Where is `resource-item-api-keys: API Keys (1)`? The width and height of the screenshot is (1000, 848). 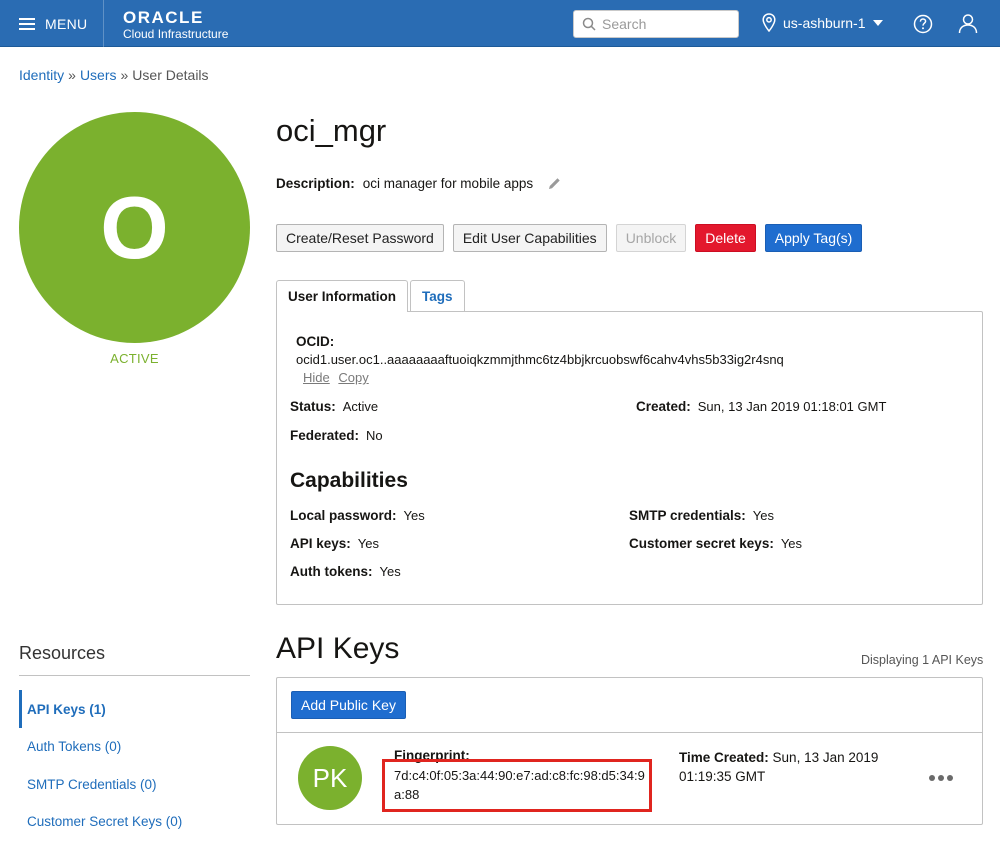
resource-item-api-keys: API Keys (1) is located at coordinates (134, 709).